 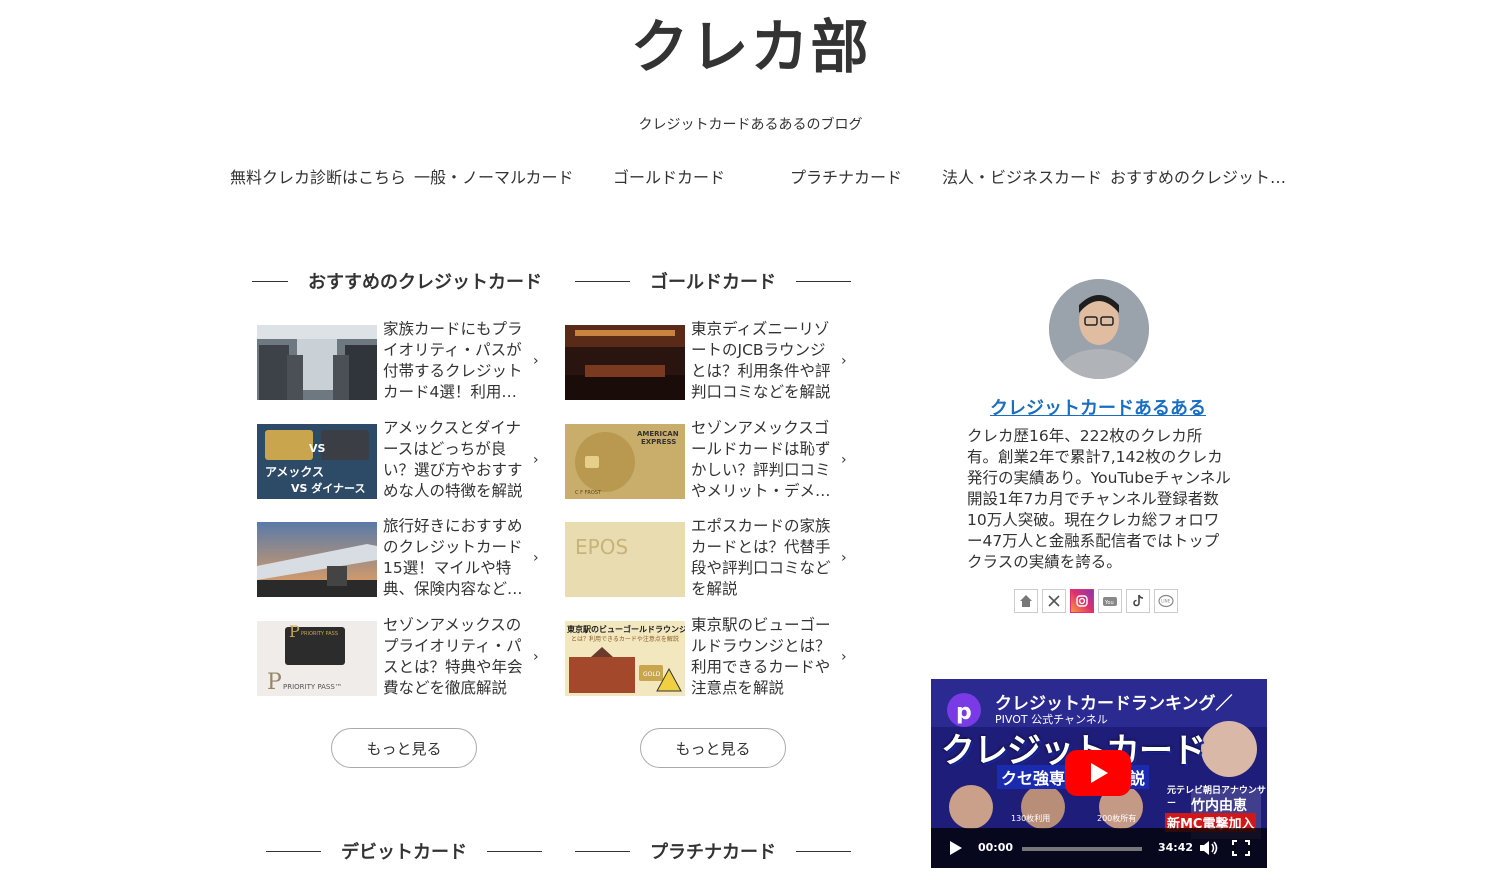 I want to click on section-title: デビットカード, so click(x=404, y=852).